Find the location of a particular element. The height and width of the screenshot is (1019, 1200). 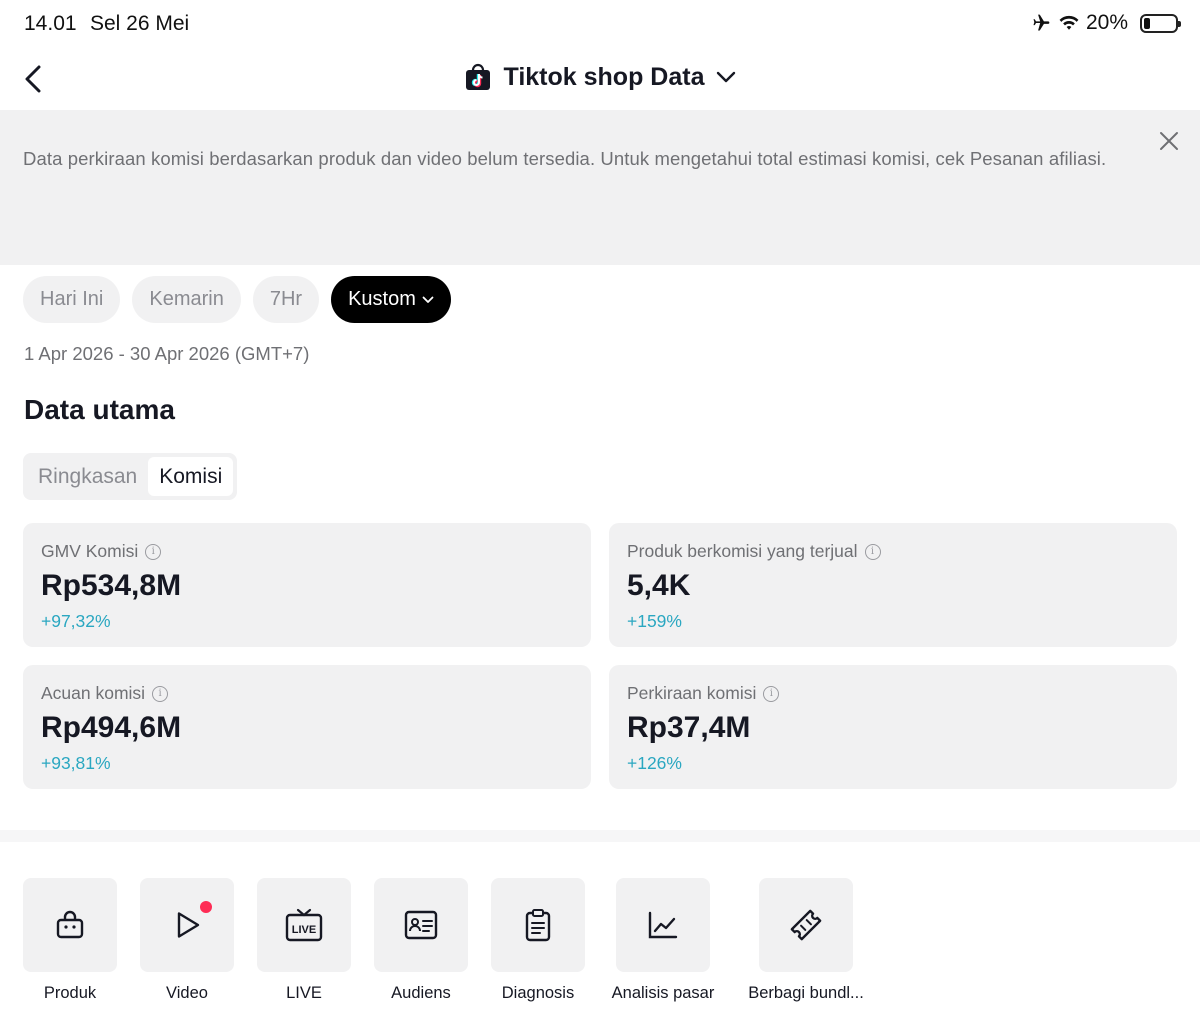

metric-card-estimated-commission: Perkiraan komisi i Rp37,4M +126% is located at coordinates (893, 727).